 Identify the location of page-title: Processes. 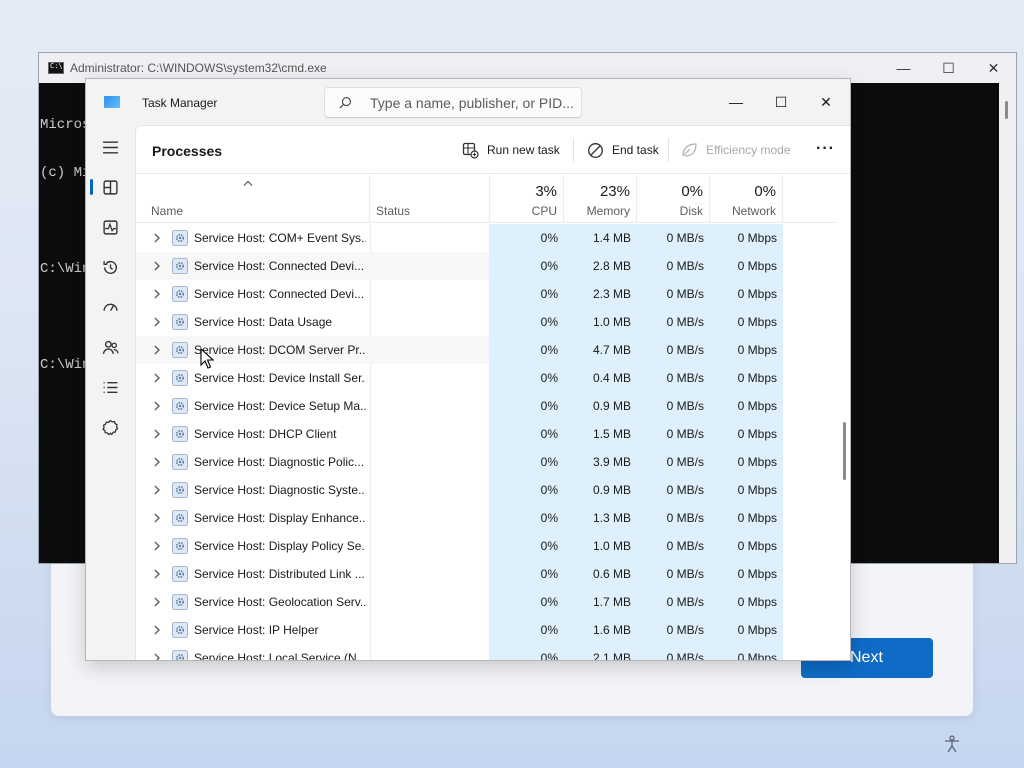
(187, 151).